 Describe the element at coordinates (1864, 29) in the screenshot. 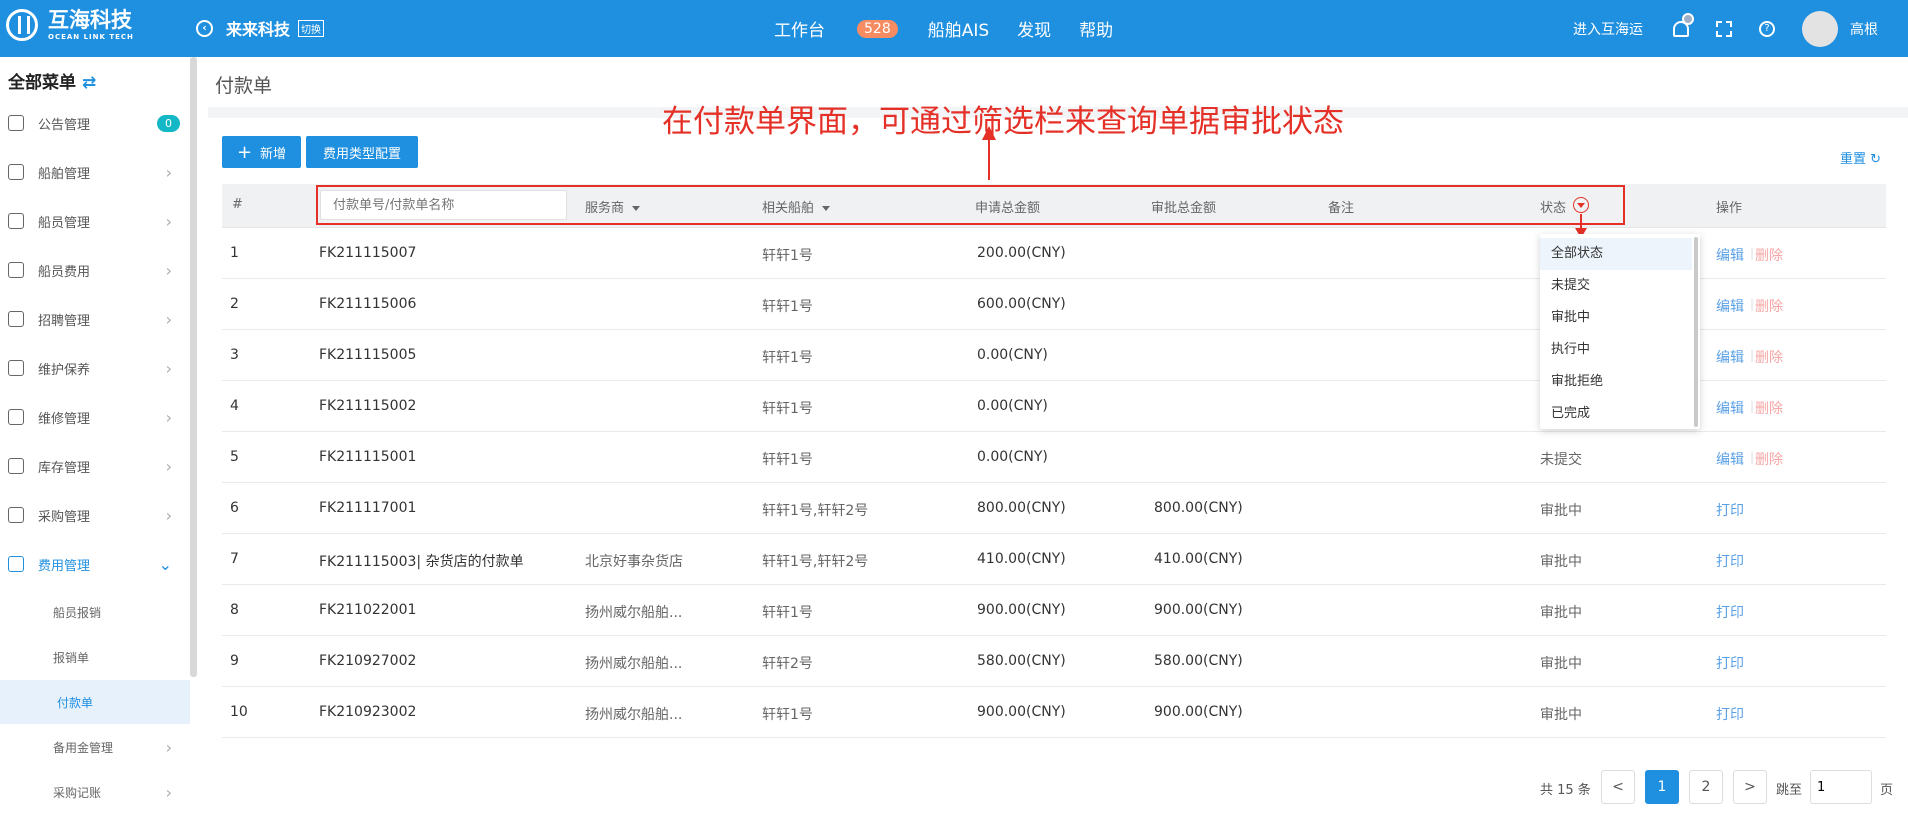

I see `user-name: 高根` at that location.